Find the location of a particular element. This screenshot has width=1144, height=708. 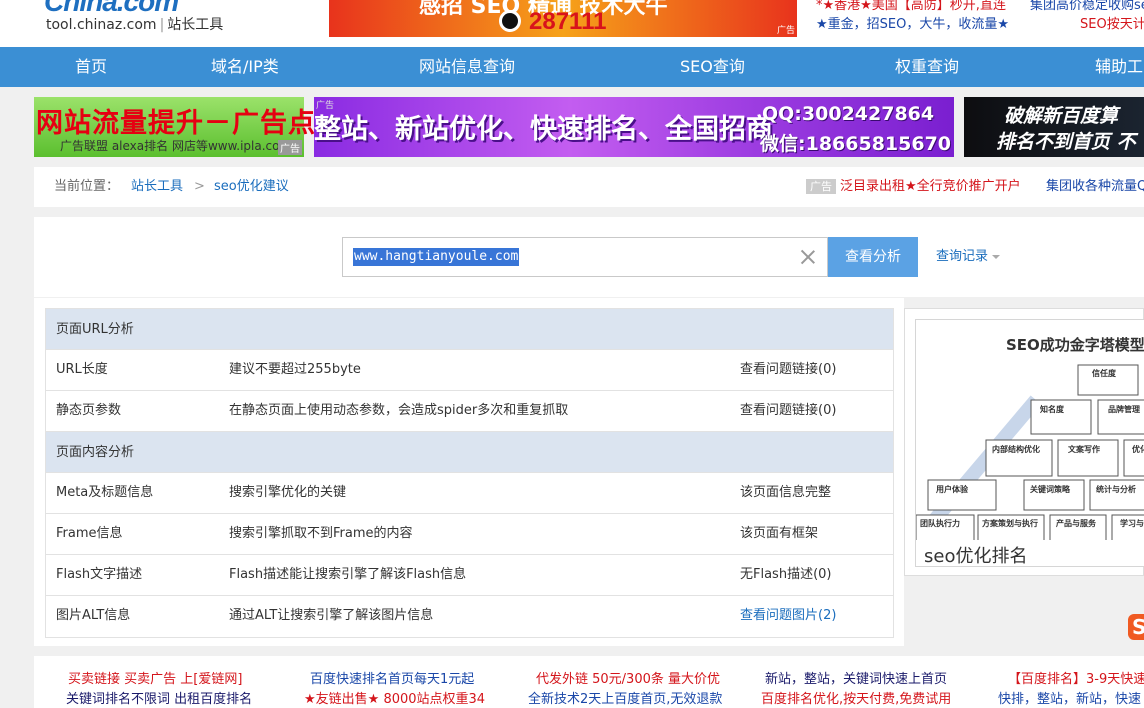

table-row: URL长度 建议不要超过255byte 查看问题链接(0) is located at coordinates (469, 370).